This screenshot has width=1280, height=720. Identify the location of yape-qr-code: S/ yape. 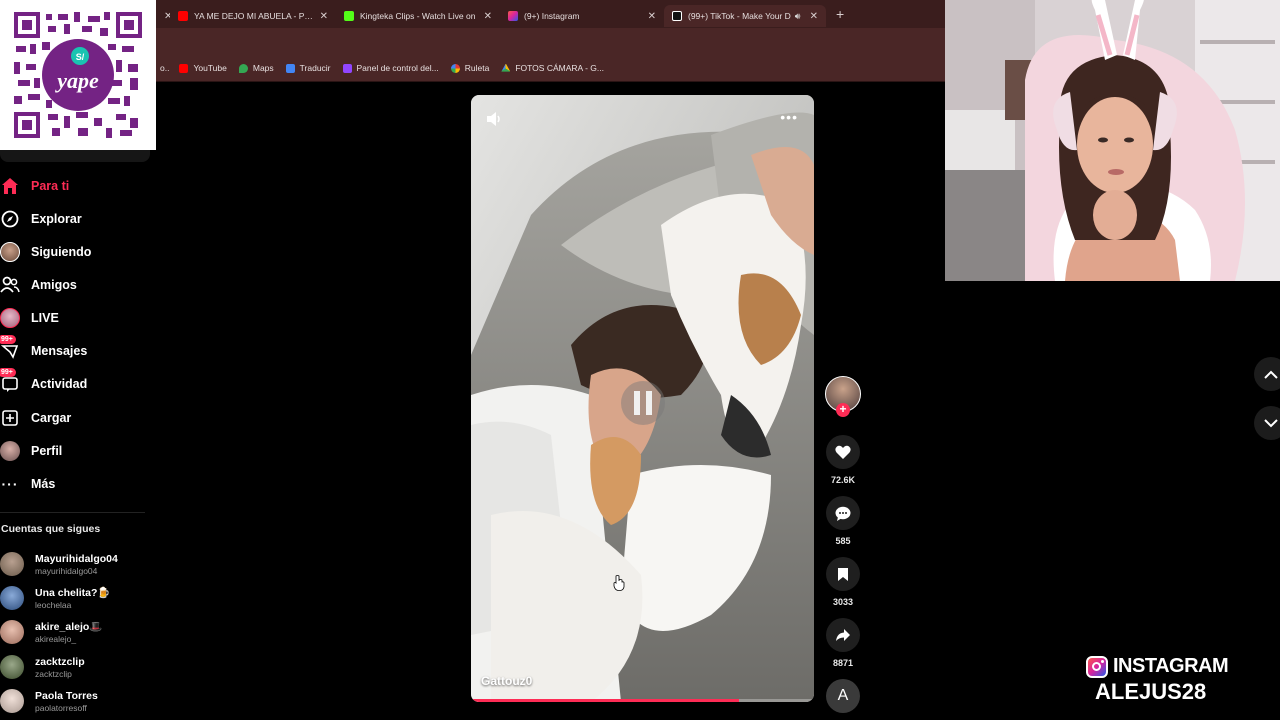
(78, 75).